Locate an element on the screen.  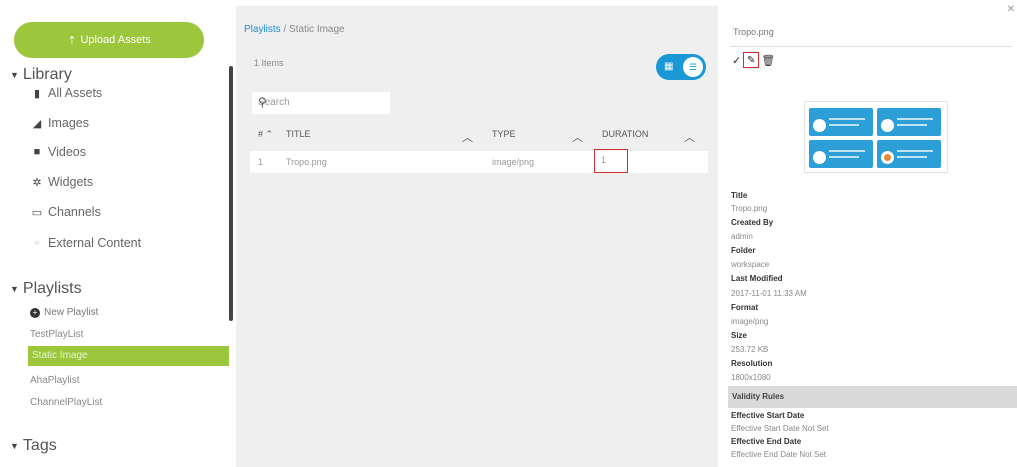
column-type: TYPE is located at coordinates (504, 134).